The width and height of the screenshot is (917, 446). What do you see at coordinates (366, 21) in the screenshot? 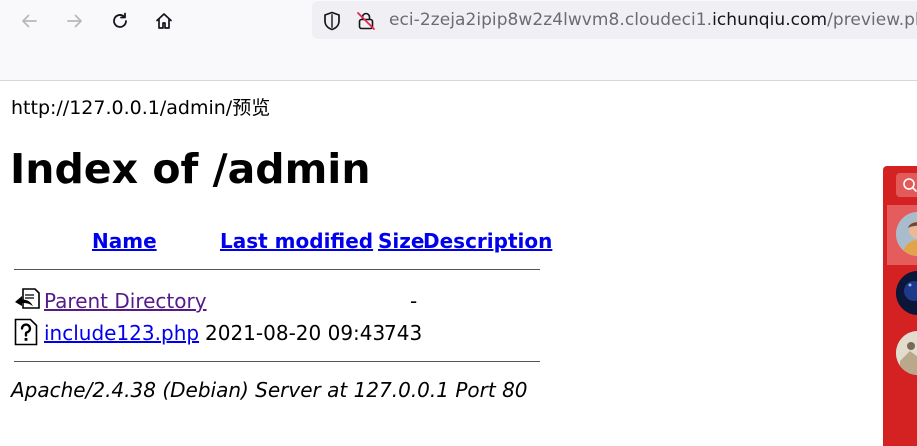
I see `insecure-lock-icon` at bounding box center [366, 21].